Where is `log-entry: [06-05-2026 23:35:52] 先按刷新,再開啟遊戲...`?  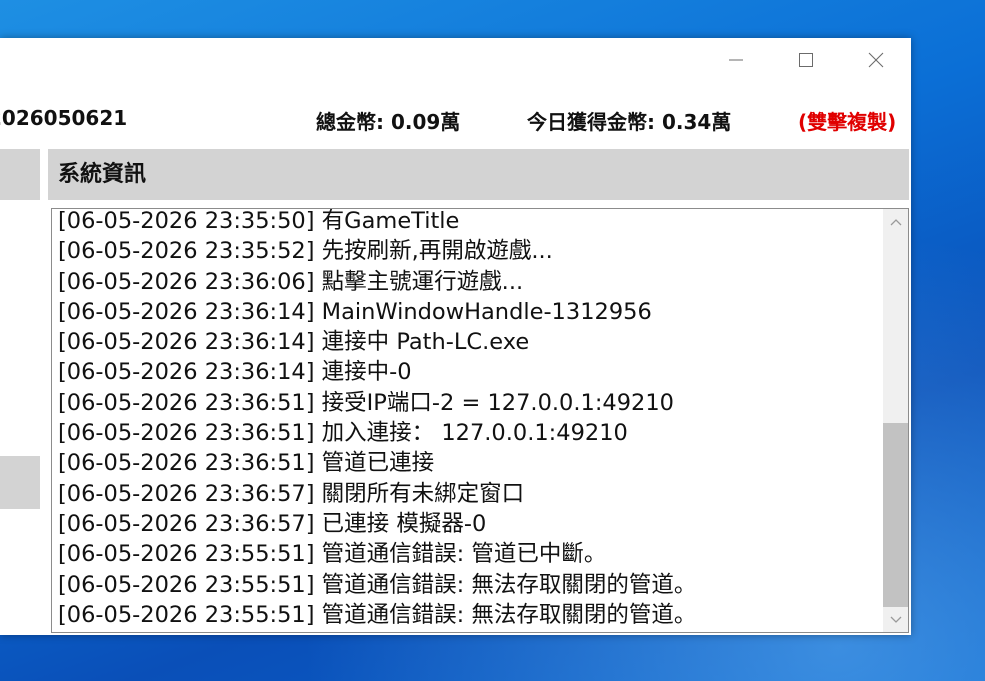
log-entry: [06-05-2026 23:35:52] 先按刷新,再開啟遊戲... is located at coordinates (305, 251).